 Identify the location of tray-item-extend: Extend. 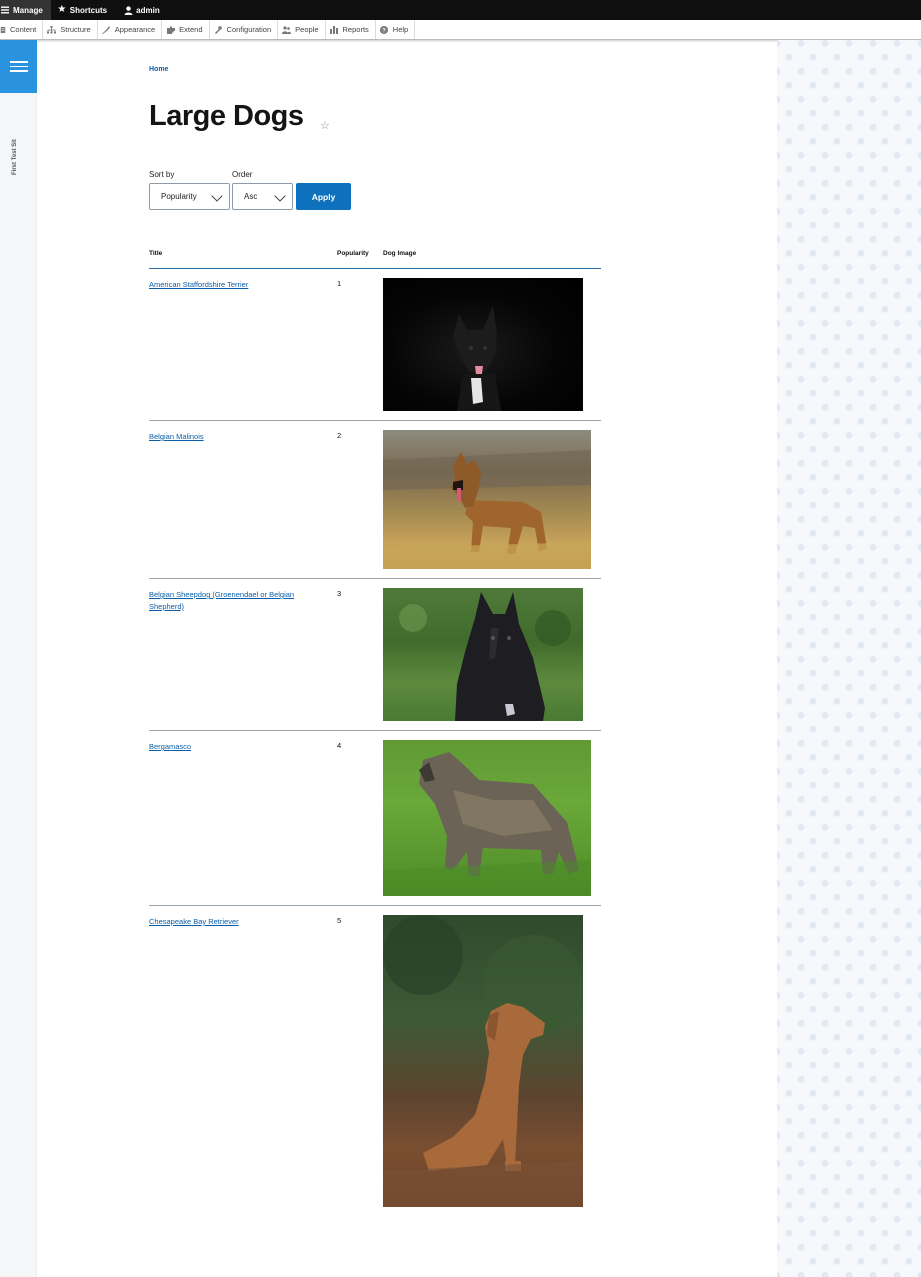
(186, 29).